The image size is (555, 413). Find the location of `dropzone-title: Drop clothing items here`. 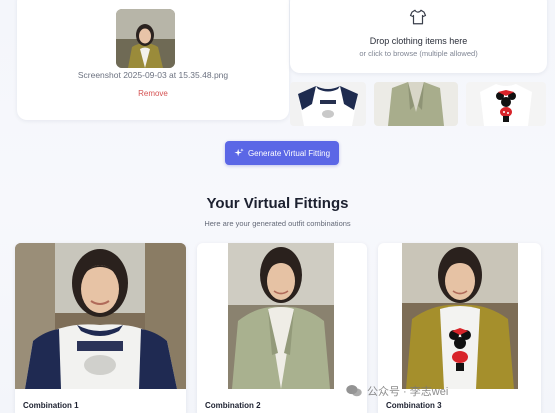

dropzone-title: Drop clothing items here is located at coordinates (418, 41).